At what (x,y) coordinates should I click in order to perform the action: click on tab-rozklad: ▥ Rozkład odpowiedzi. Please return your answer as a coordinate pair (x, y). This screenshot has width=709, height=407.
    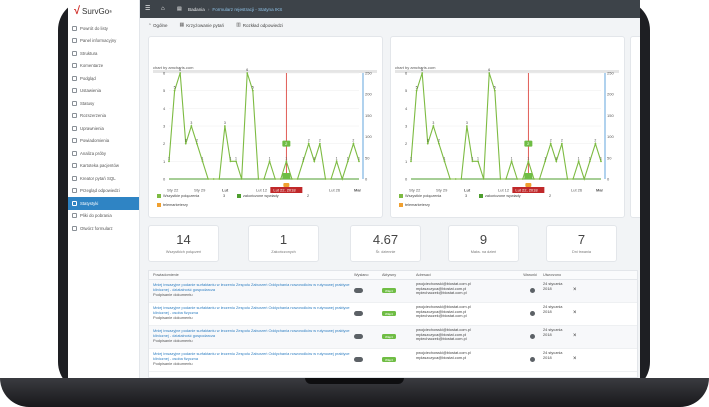
    Looking at the image, I should click on (259, 25).